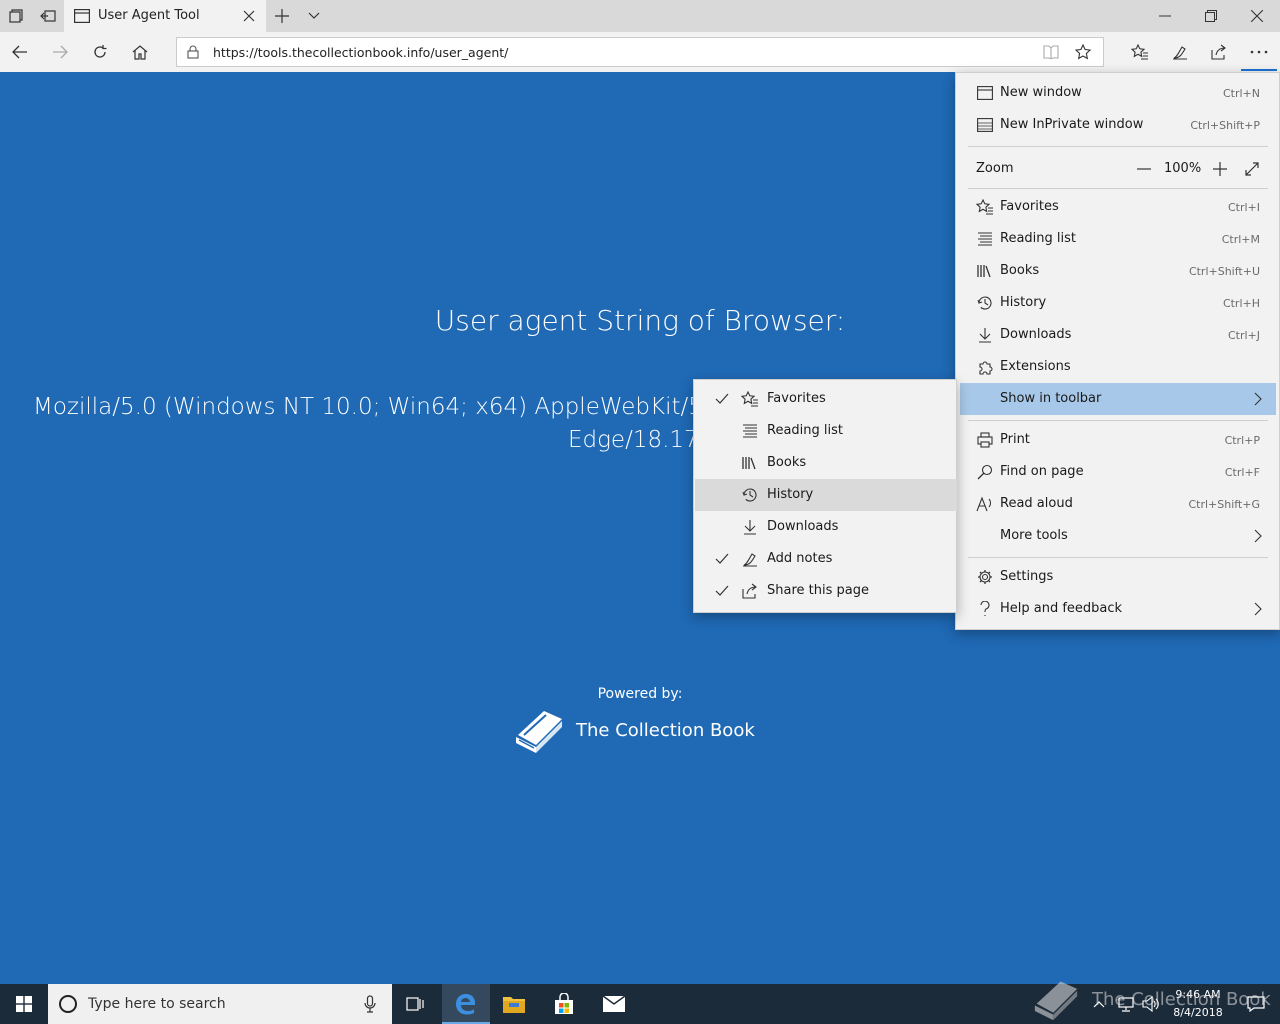 This screenshot has width=1280, height=1024. I want to click on reading-view-icon, so click(1051, 52).